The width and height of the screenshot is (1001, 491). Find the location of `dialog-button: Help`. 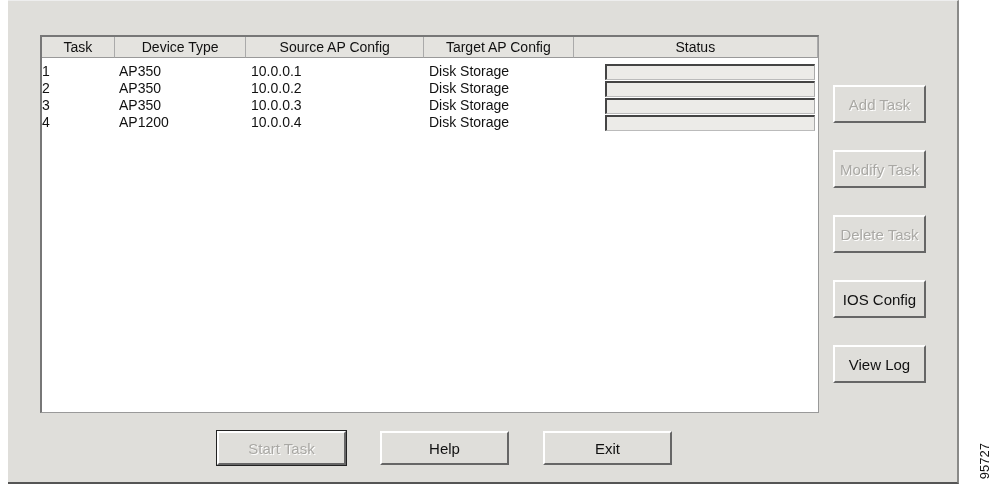

dialog-button: Help is located at coordinates (444, 448).